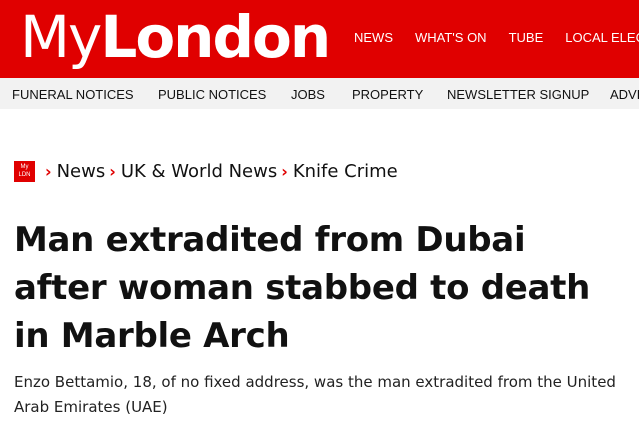  I want to click on subnav-item-funeral-notices: FUNERAL NOTICES, so click(73, 94).